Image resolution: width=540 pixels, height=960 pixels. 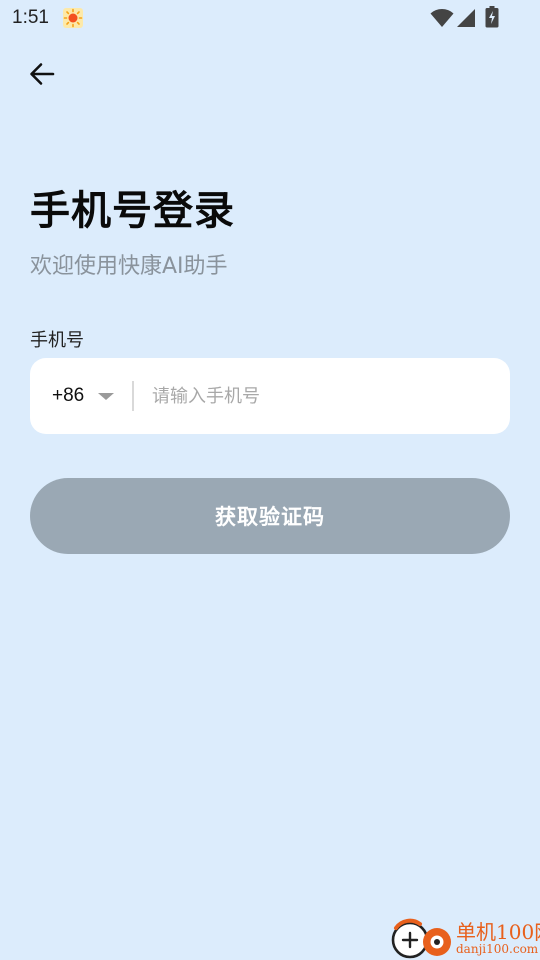 What do you see at coordinates (106, 396) in the screenshot?
I see `caret-down-icon` at bounding box center [106, 396].